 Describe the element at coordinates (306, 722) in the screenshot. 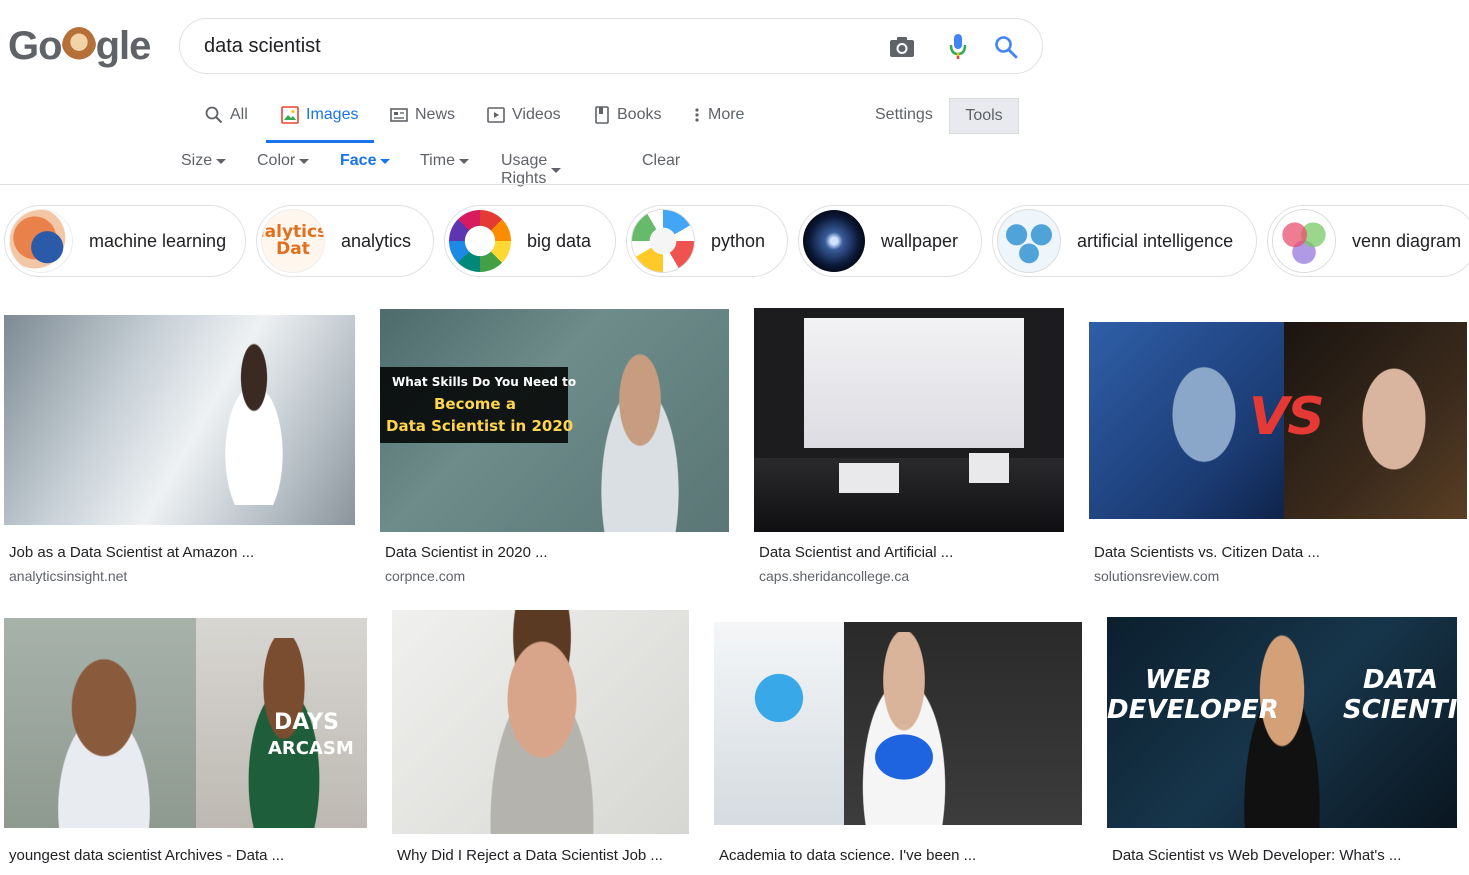

I see `overlay-text: DAYS` at that location.